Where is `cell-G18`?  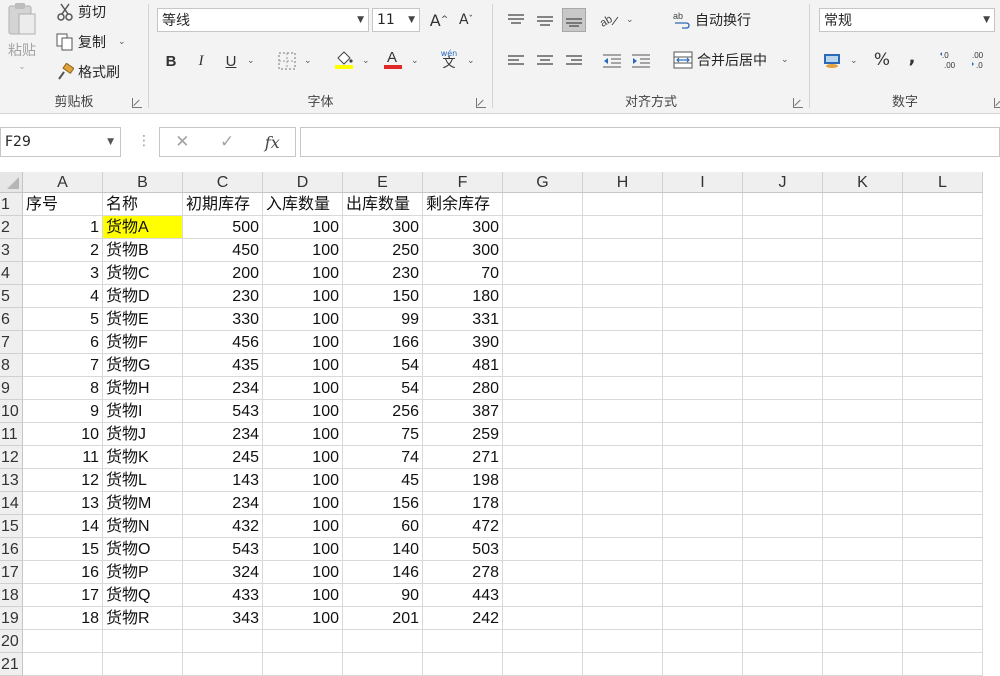 cell-G18 is located at coordinates (543, 595).